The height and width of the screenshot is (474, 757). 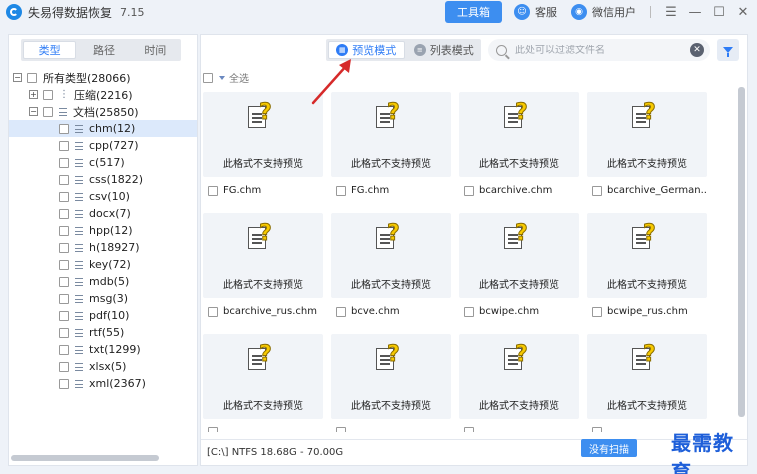 What do you see at coordinates (603, 12) in the screenshot?
I see `wechat-user-button: ◉ 微信用户` at bounding box center [603, 12].